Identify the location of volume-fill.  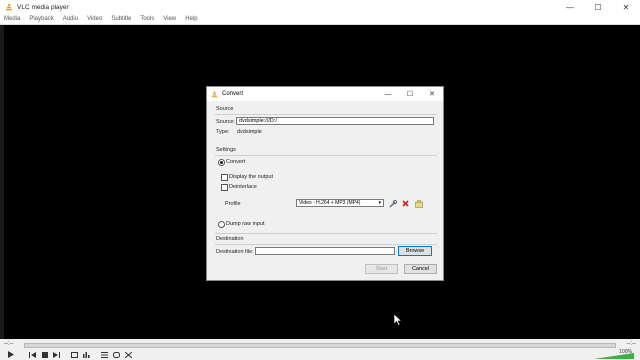
(614, 356).